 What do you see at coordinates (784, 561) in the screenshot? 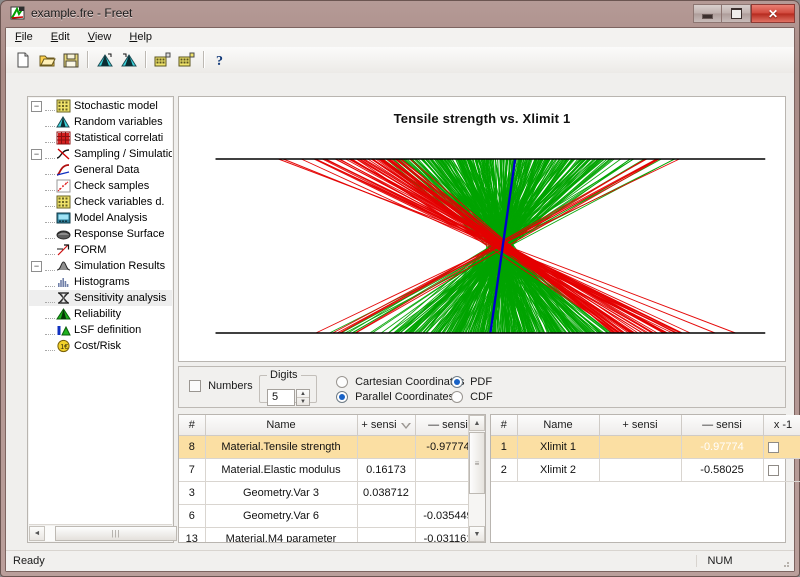
I see `resize-grip` at bounding box center [784, 561].